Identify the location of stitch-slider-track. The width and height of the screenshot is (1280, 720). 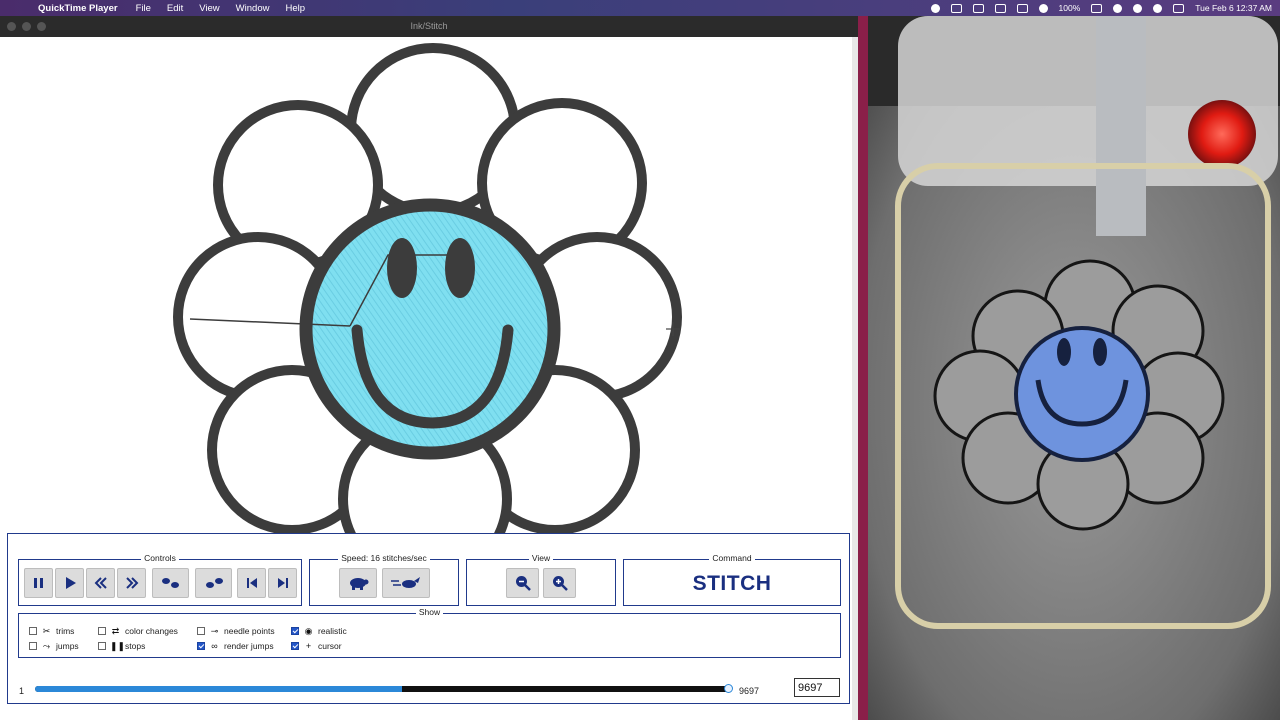
(381, 689).